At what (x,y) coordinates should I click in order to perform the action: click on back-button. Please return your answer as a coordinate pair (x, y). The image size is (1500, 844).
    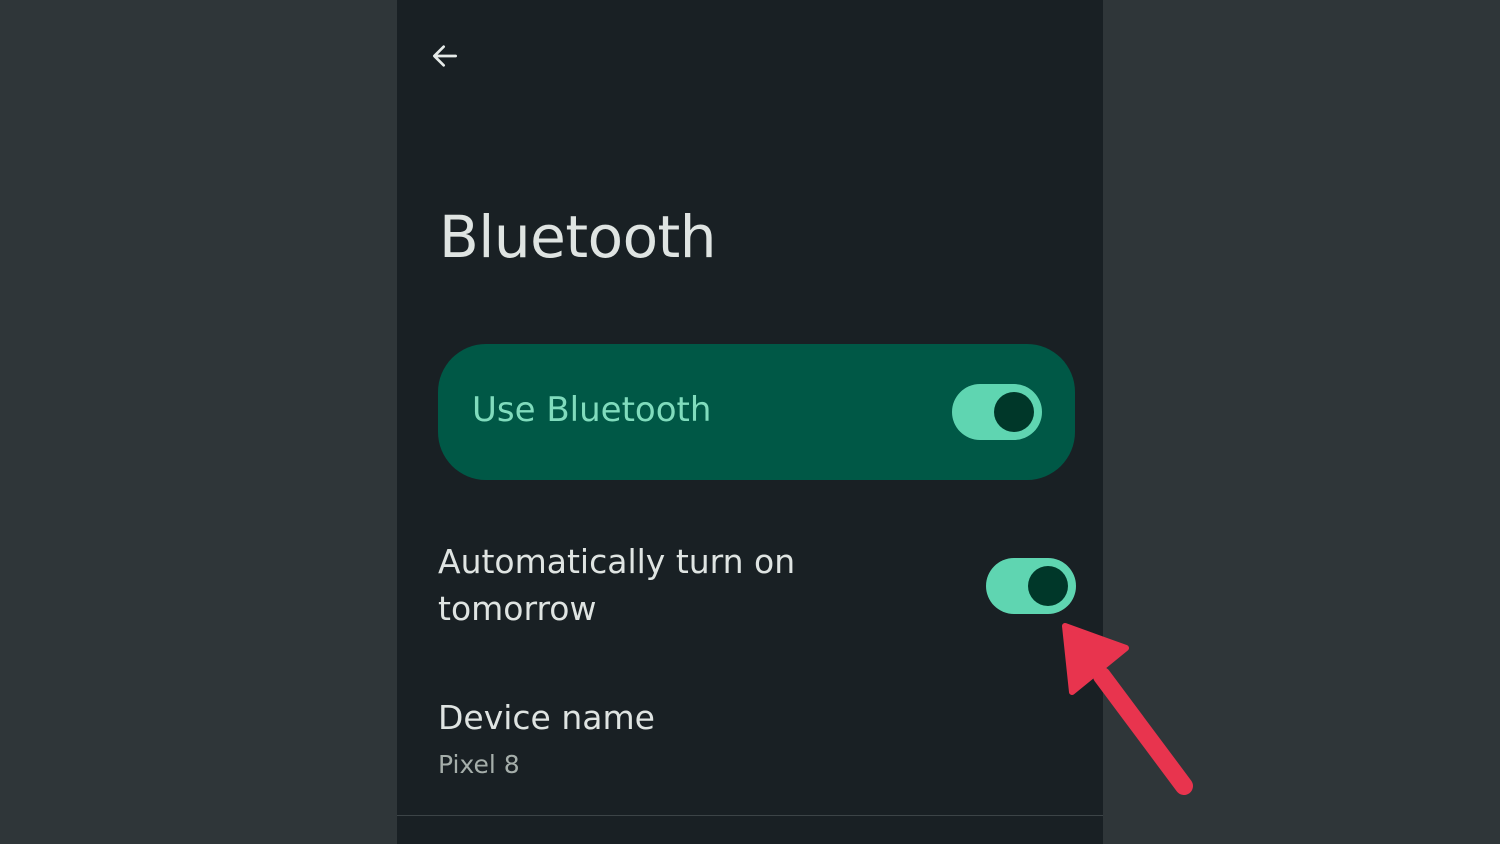
    Looking at the image, I should click on (445, 56).